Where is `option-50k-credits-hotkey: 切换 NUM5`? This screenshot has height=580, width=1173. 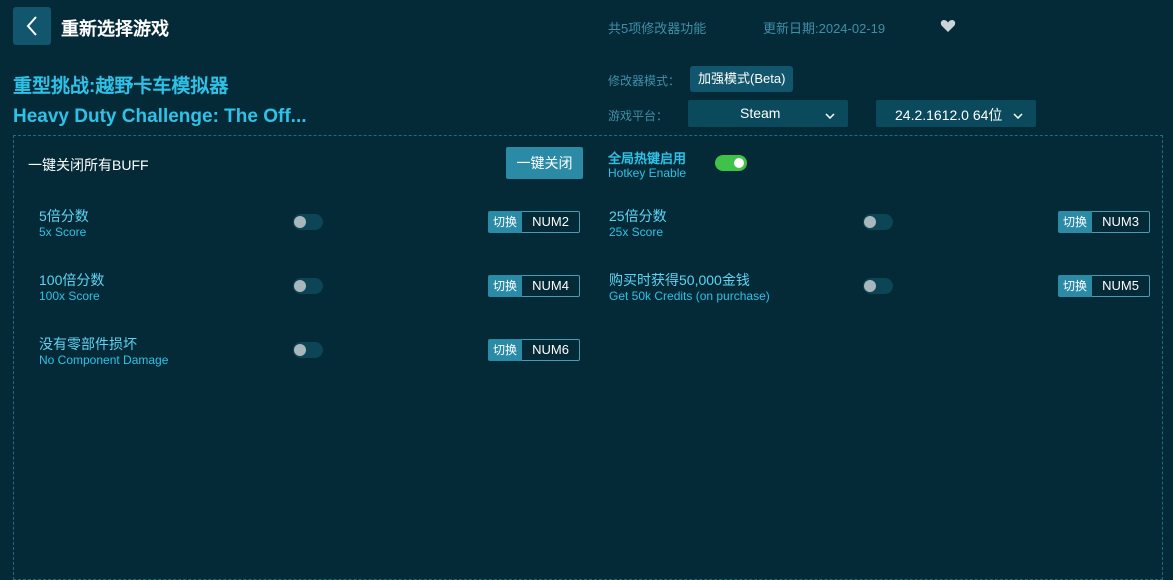
option-50k-credits-hotkey: 切换 NUM5 is located at coordinates (1104, 286).